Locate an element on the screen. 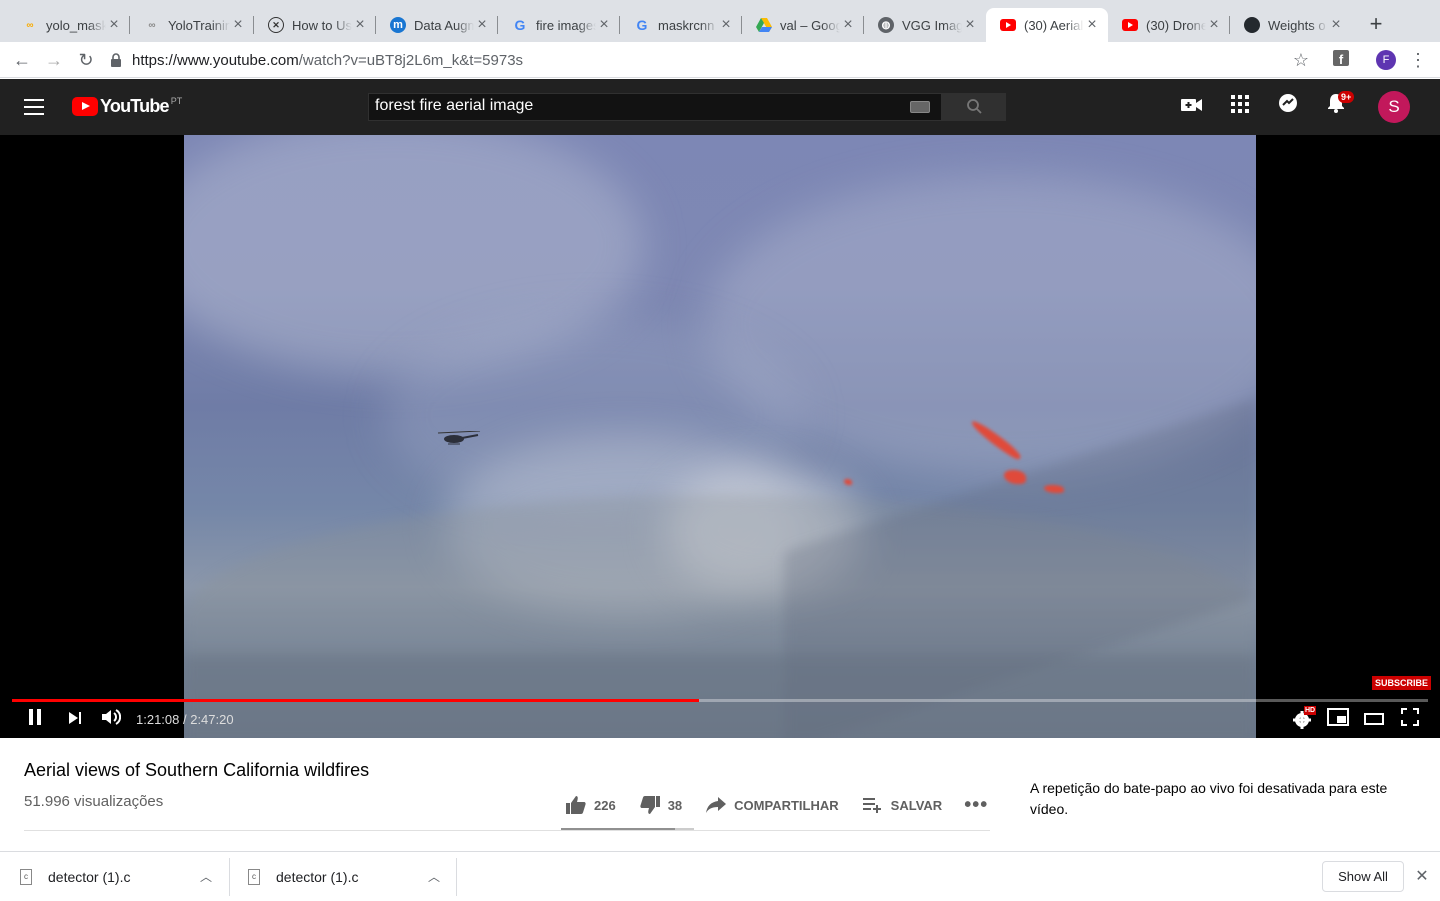 The width and height of the screenshot is (1440, 901). forward-arrow-icon: → is located at coordinates (54, 60).